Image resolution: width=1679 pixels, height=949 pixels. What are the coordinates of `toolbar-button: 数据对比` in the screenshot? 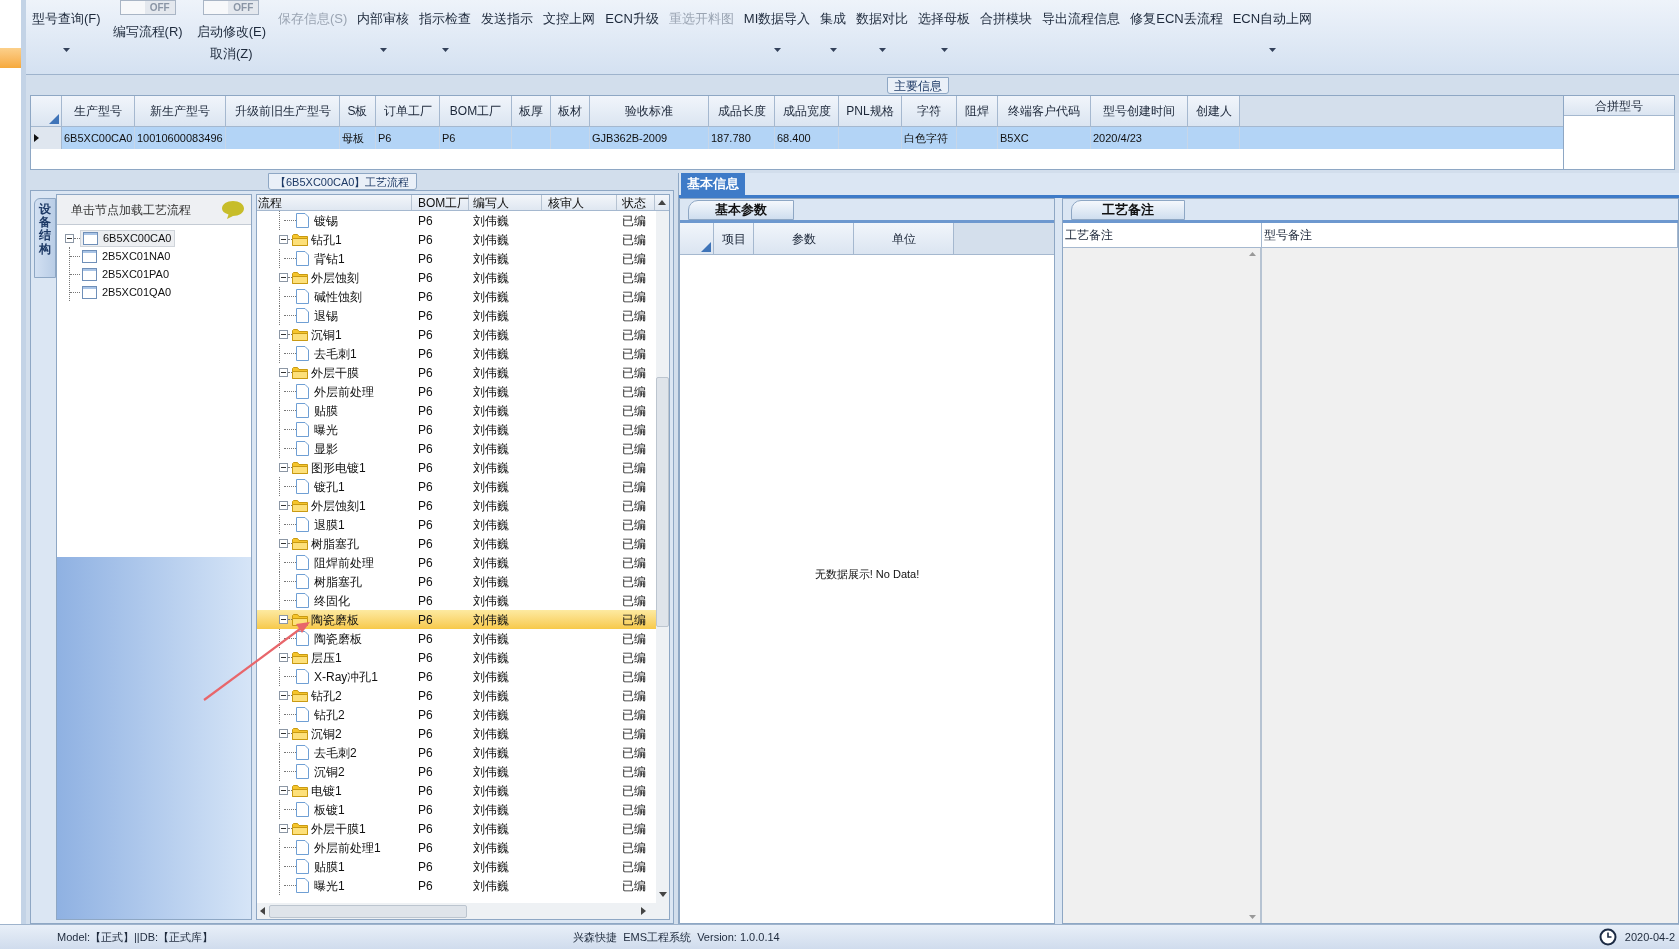 It's located at (882, 29).